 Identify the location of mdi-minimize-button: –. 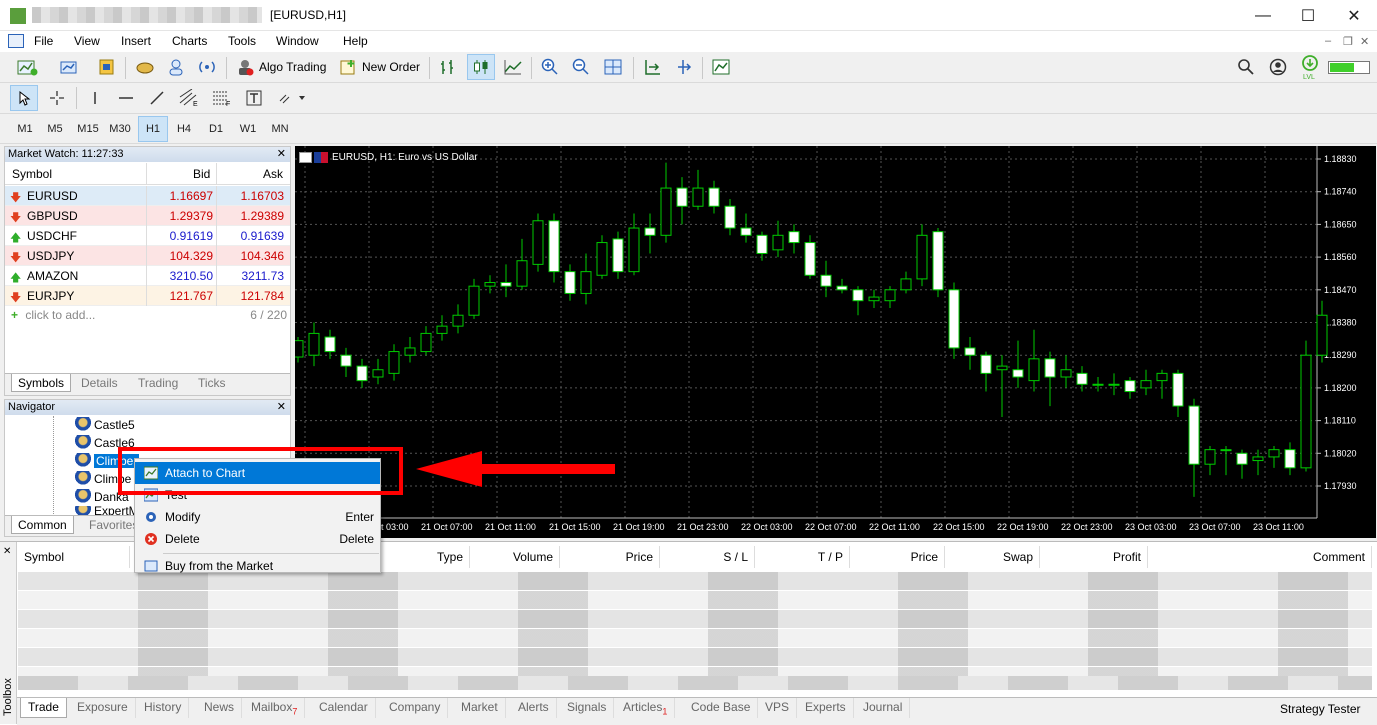
(1328, 41).